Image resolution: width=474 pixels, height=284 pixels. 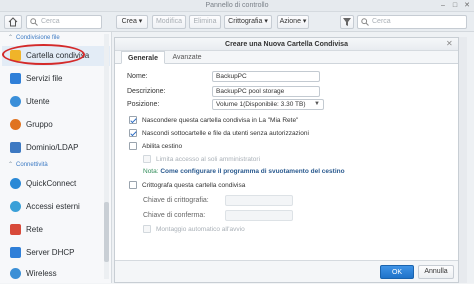 What do you see at coordinates (41, 273) in the screenshot?
I see `sidebar-item-label: Wireless` at bounding box center [41, 273].